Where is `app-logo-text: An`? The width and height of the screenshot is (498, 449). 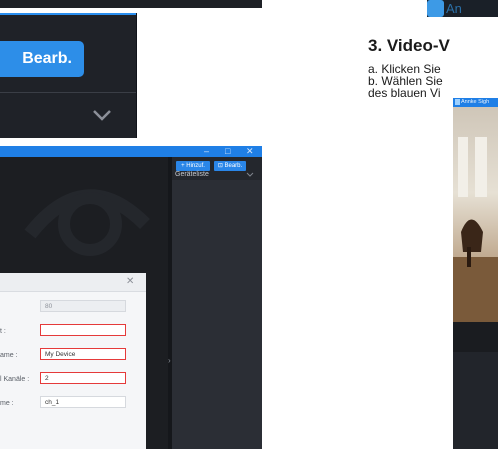
app-logo-text: An is located at coordinates (454, 8).